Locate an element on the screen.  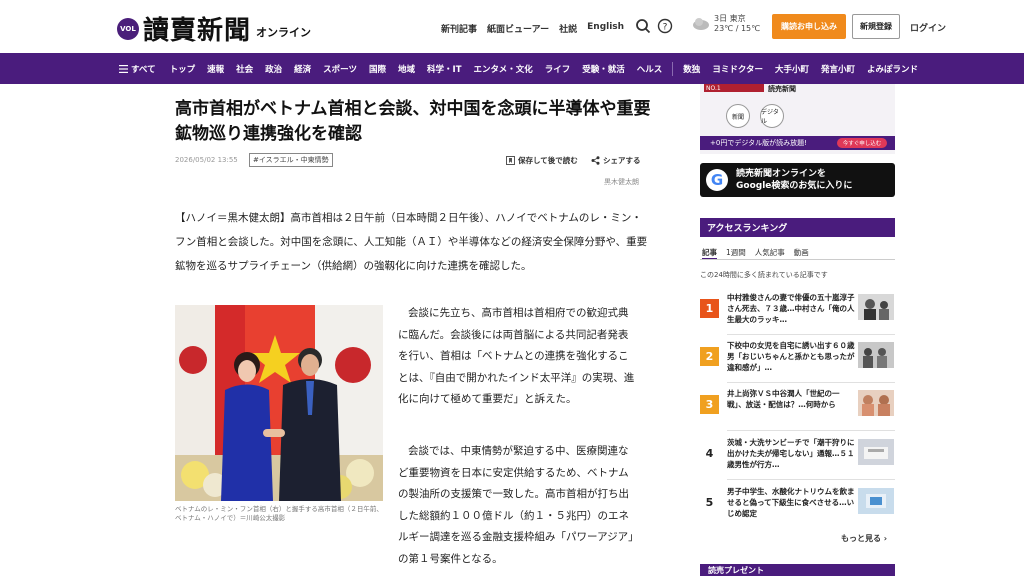
ad-strip: +0円でデジタル版が読み放題! 今すぐ申し込む is located at coordinates (797, 143).